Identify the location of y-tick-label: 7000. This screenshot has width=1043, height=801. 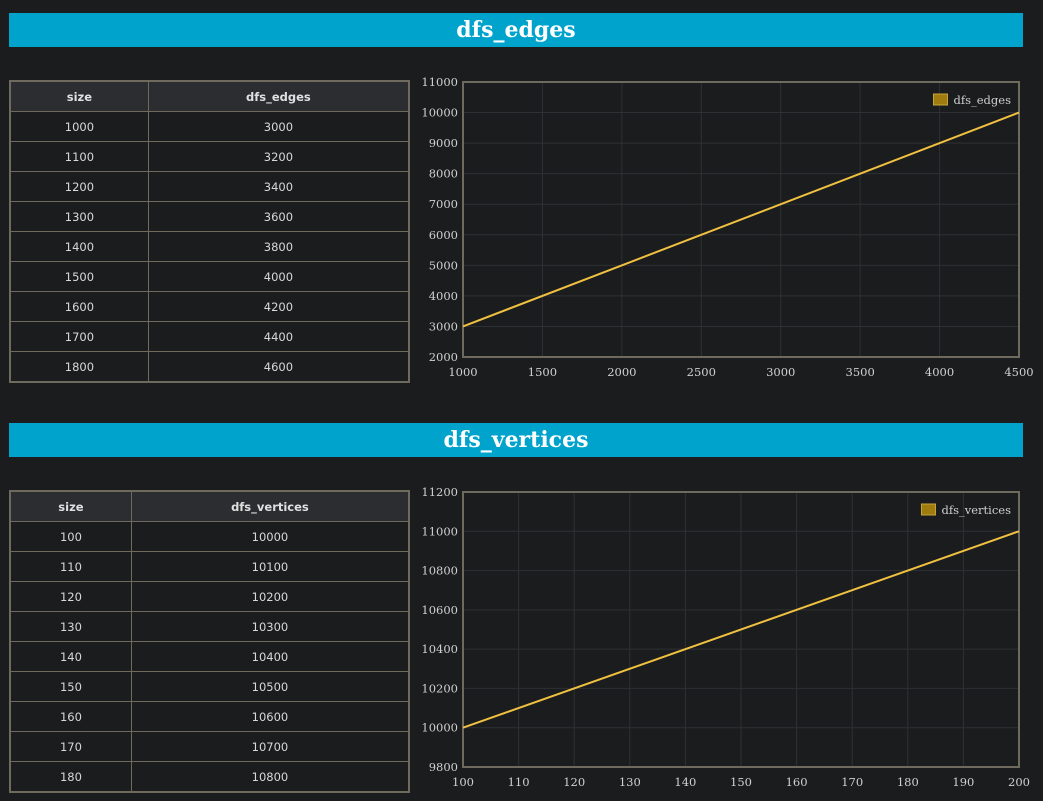
(443, 204).